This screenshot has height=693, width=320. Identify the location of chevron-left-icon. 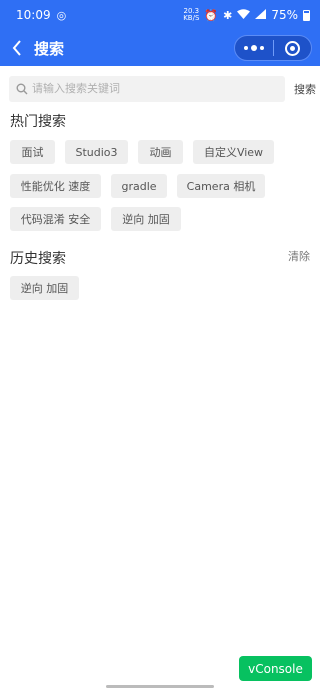
(16, 48).